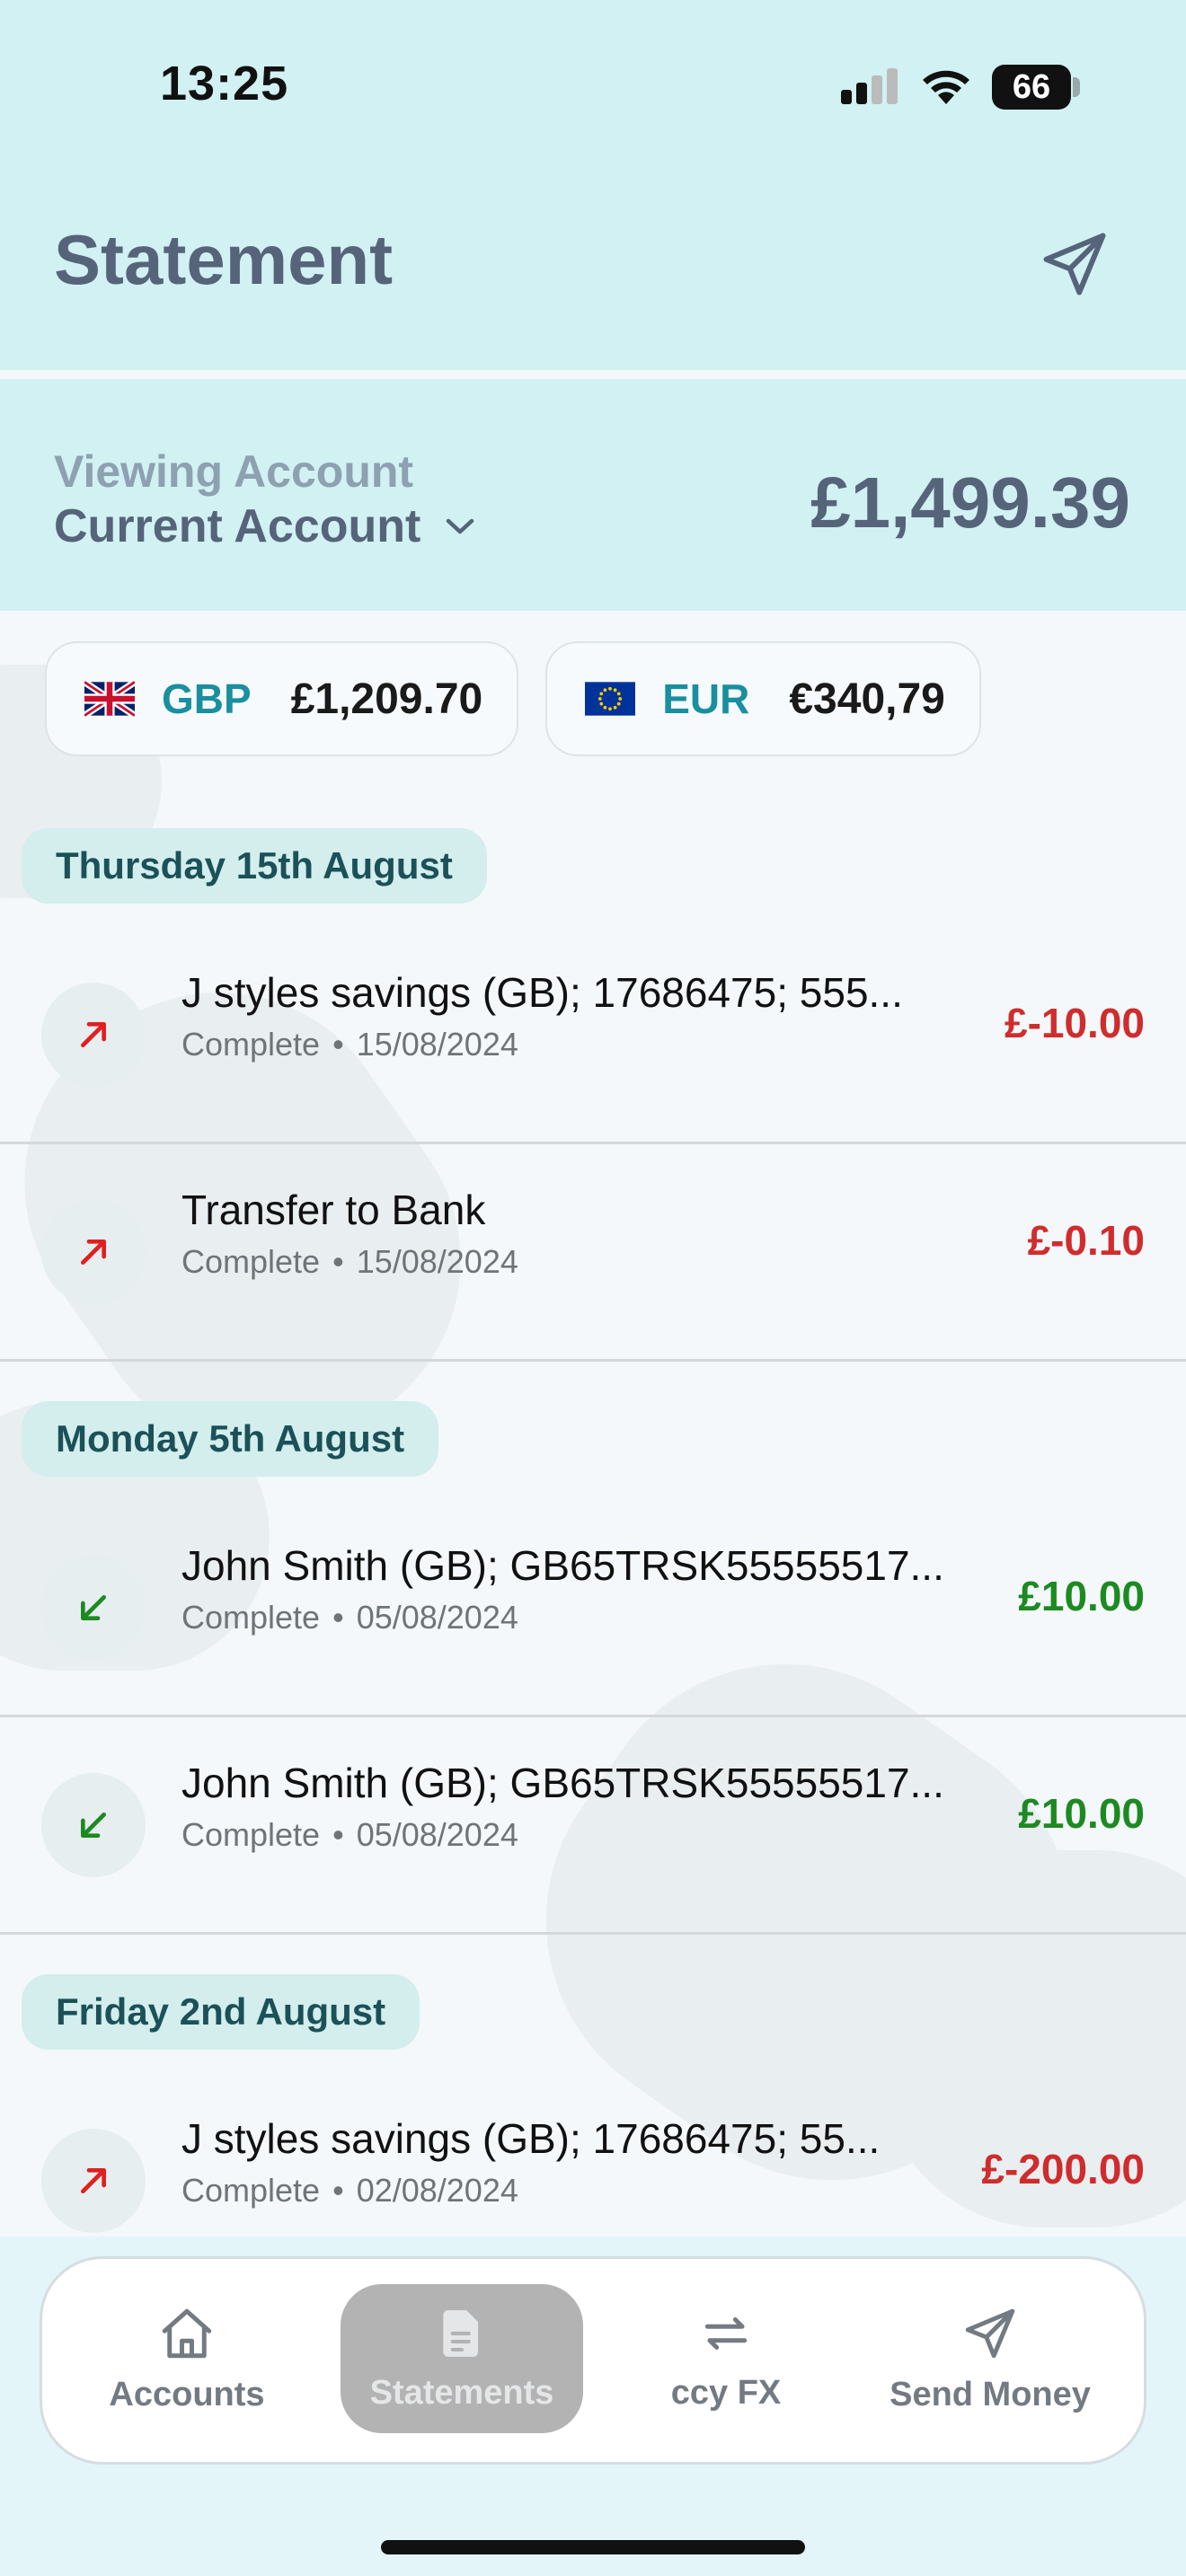 This screenshot has width=1186, height=2576. I want to click on transaction-date: 02/08/2024, so click(437, 2190).